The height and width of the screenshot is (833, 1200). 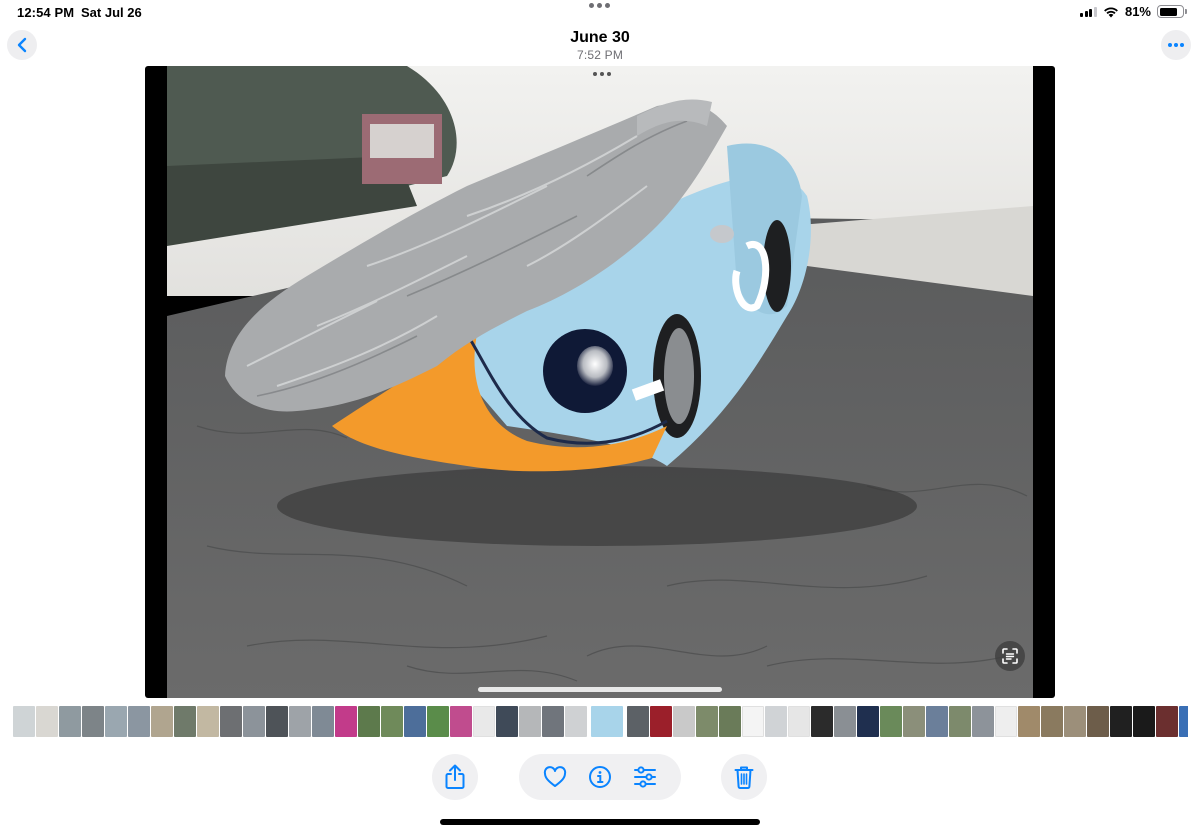 I want to click on trash-icon, so click(x=744, y=777).